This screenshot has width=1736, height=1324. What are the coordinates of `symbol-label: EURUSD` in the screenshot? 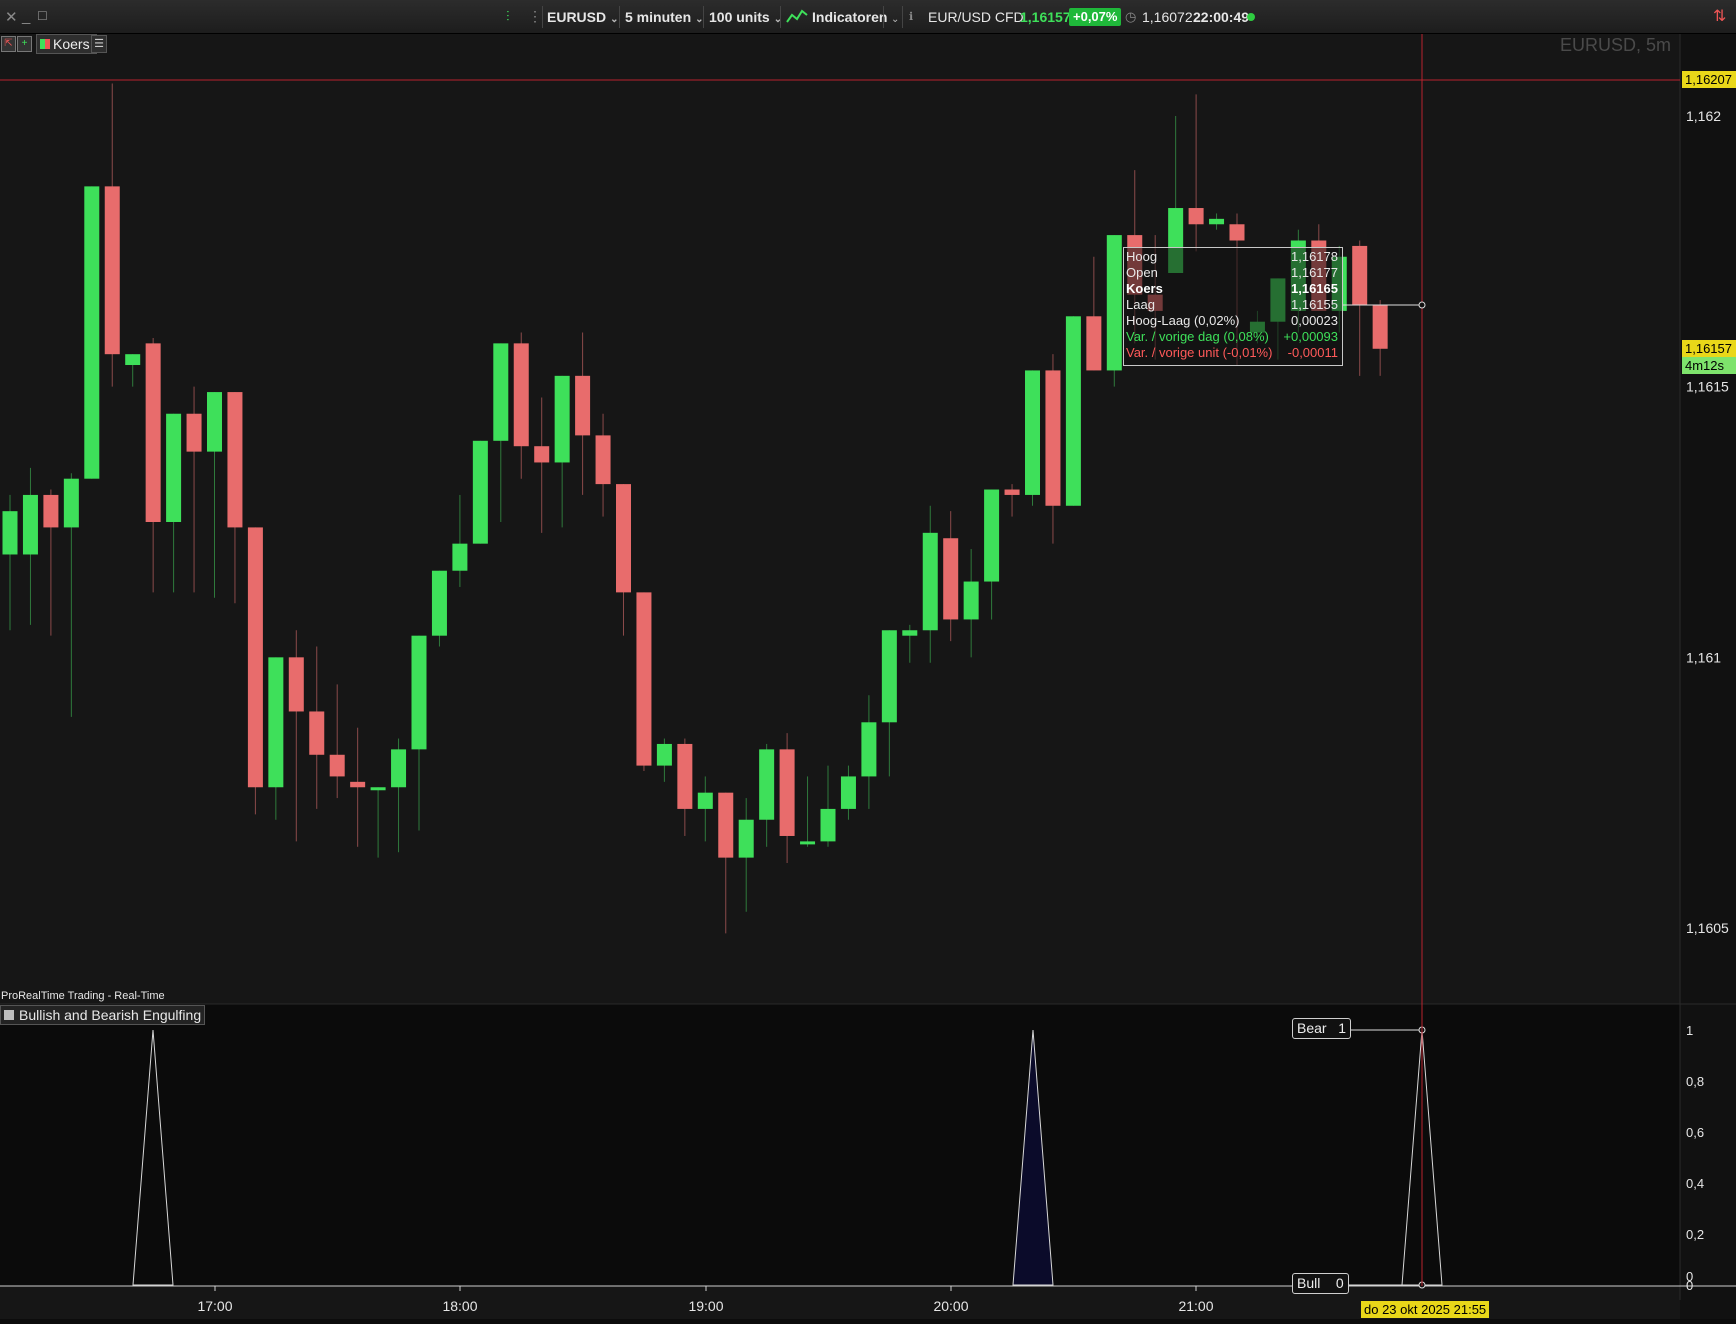 It's located at (577, 17).